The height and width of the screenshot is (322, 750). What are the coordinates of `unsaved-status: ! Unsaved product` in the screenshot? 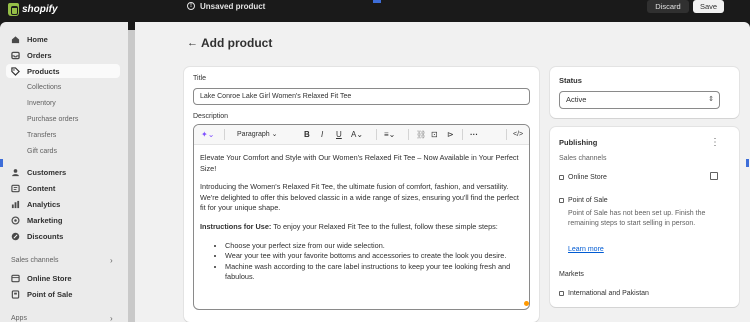 It's located at (226, 6).